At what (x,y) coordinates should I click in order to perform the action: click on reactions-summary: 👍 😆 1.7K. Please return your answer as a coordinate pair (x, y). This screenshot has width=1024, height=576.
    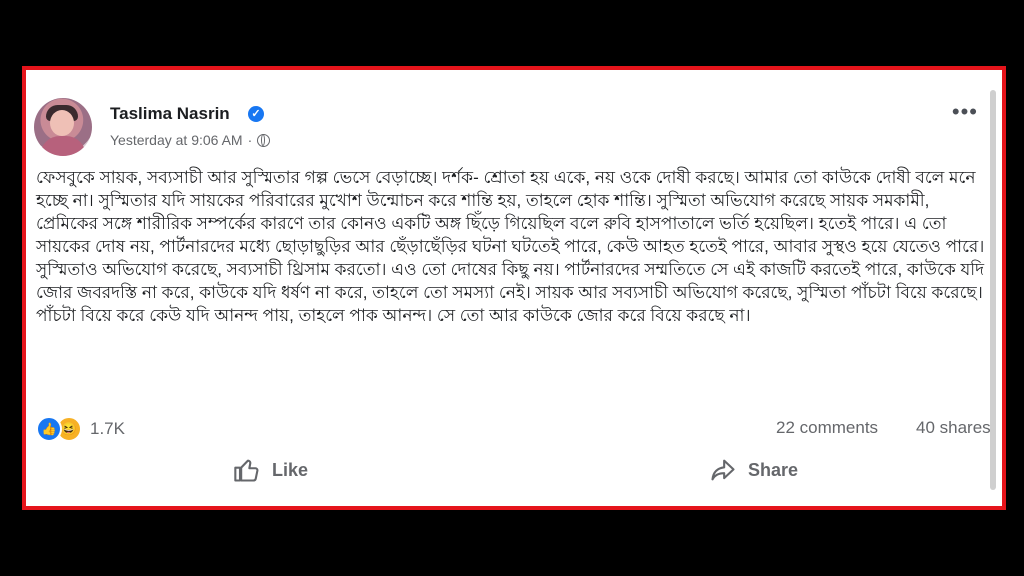
    Looking at the image, I should click on (80, 429).